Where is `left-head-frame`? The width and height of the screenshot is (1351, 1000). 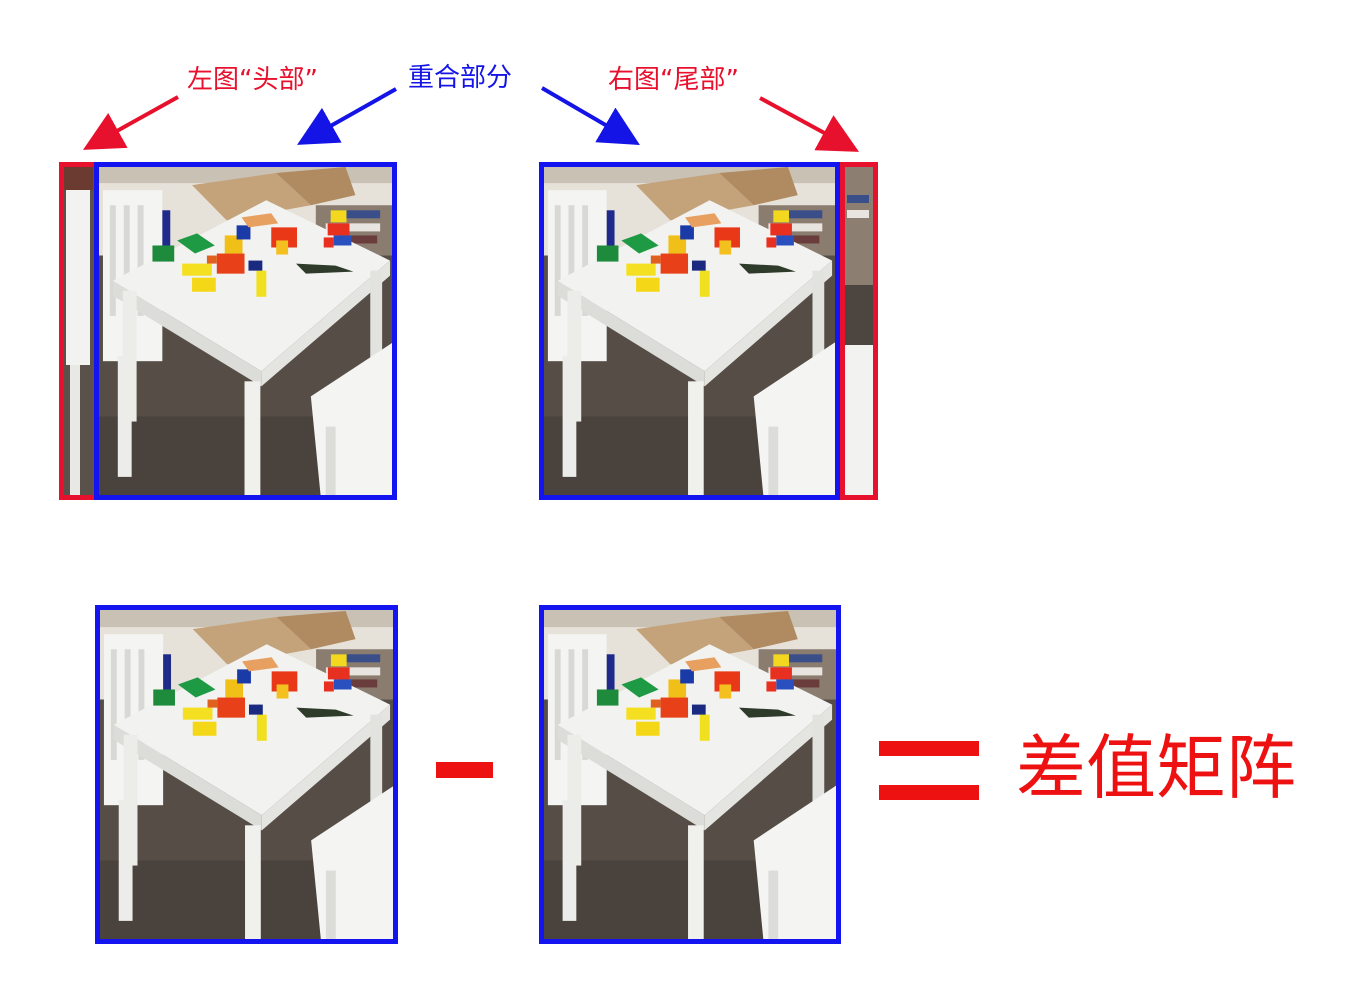 left-head-frame is located at coordinates (78, 331).